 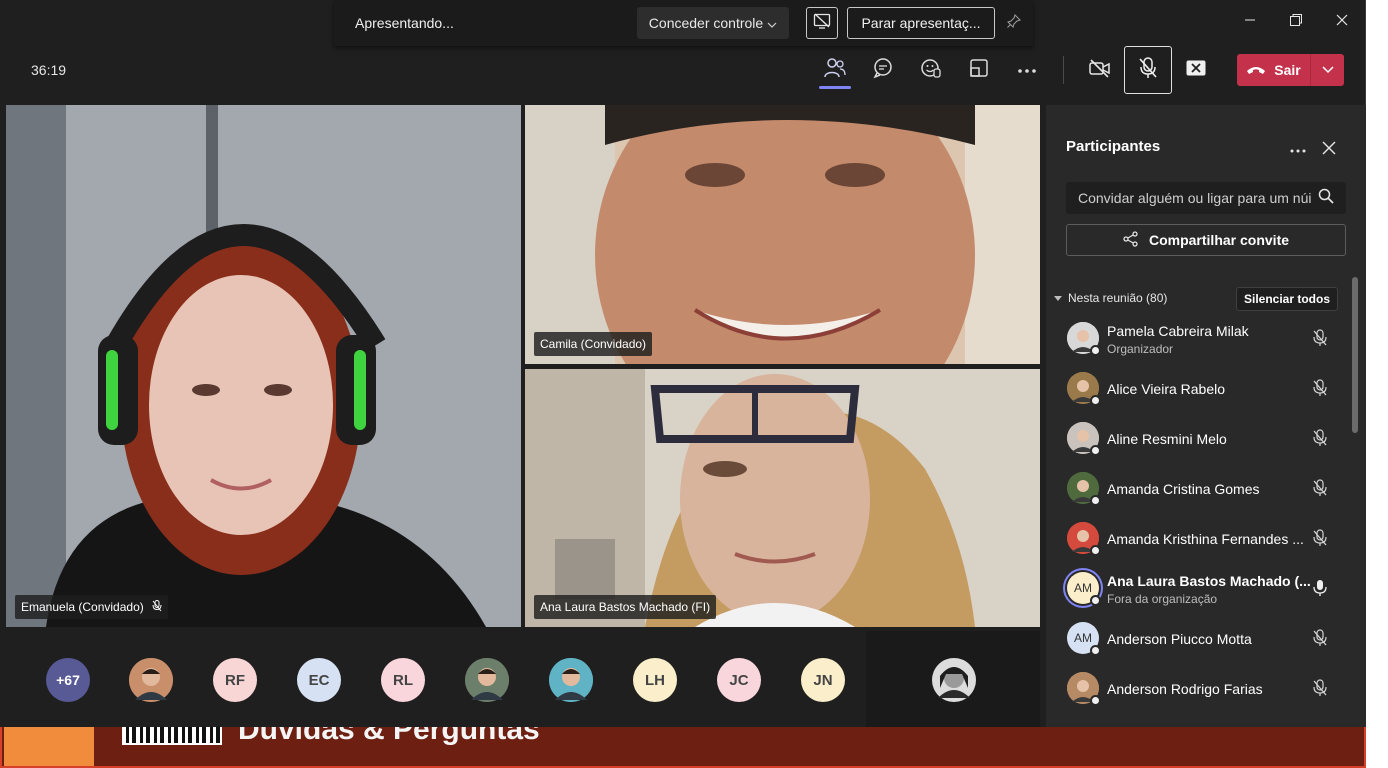 I want to click on participant-name: Anderson Piucco Motta, so click(x=1179, y=639).